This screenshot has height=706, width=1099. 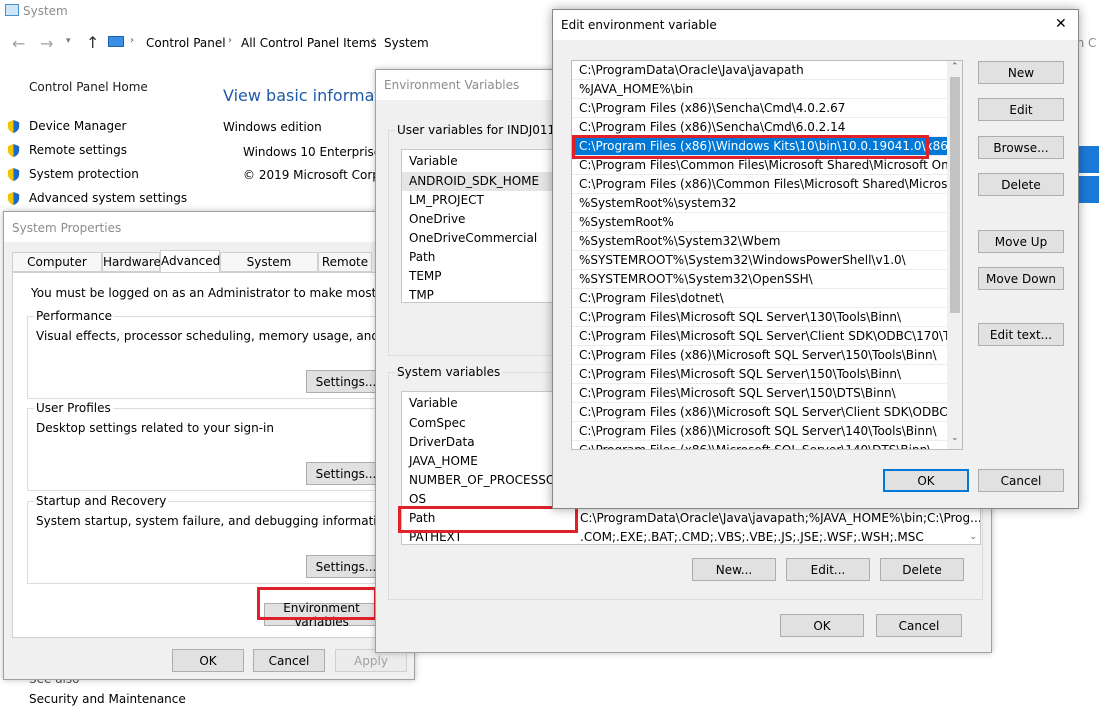 I want to click on environment-variables-cancel-button: Cancel, so click(x=919, y=625).